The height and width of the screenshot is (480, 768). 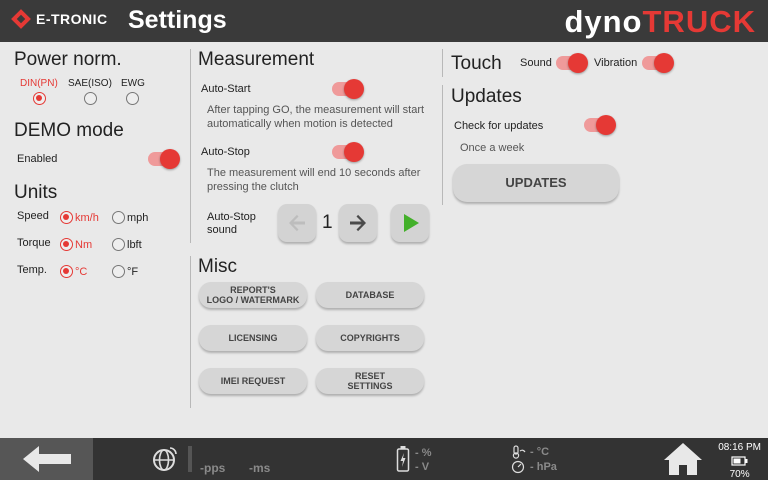 What do you see at coordinates (138, 218) in the screenshot?
I see `speed-mph-label: mph` at bounding box center [138, 218].